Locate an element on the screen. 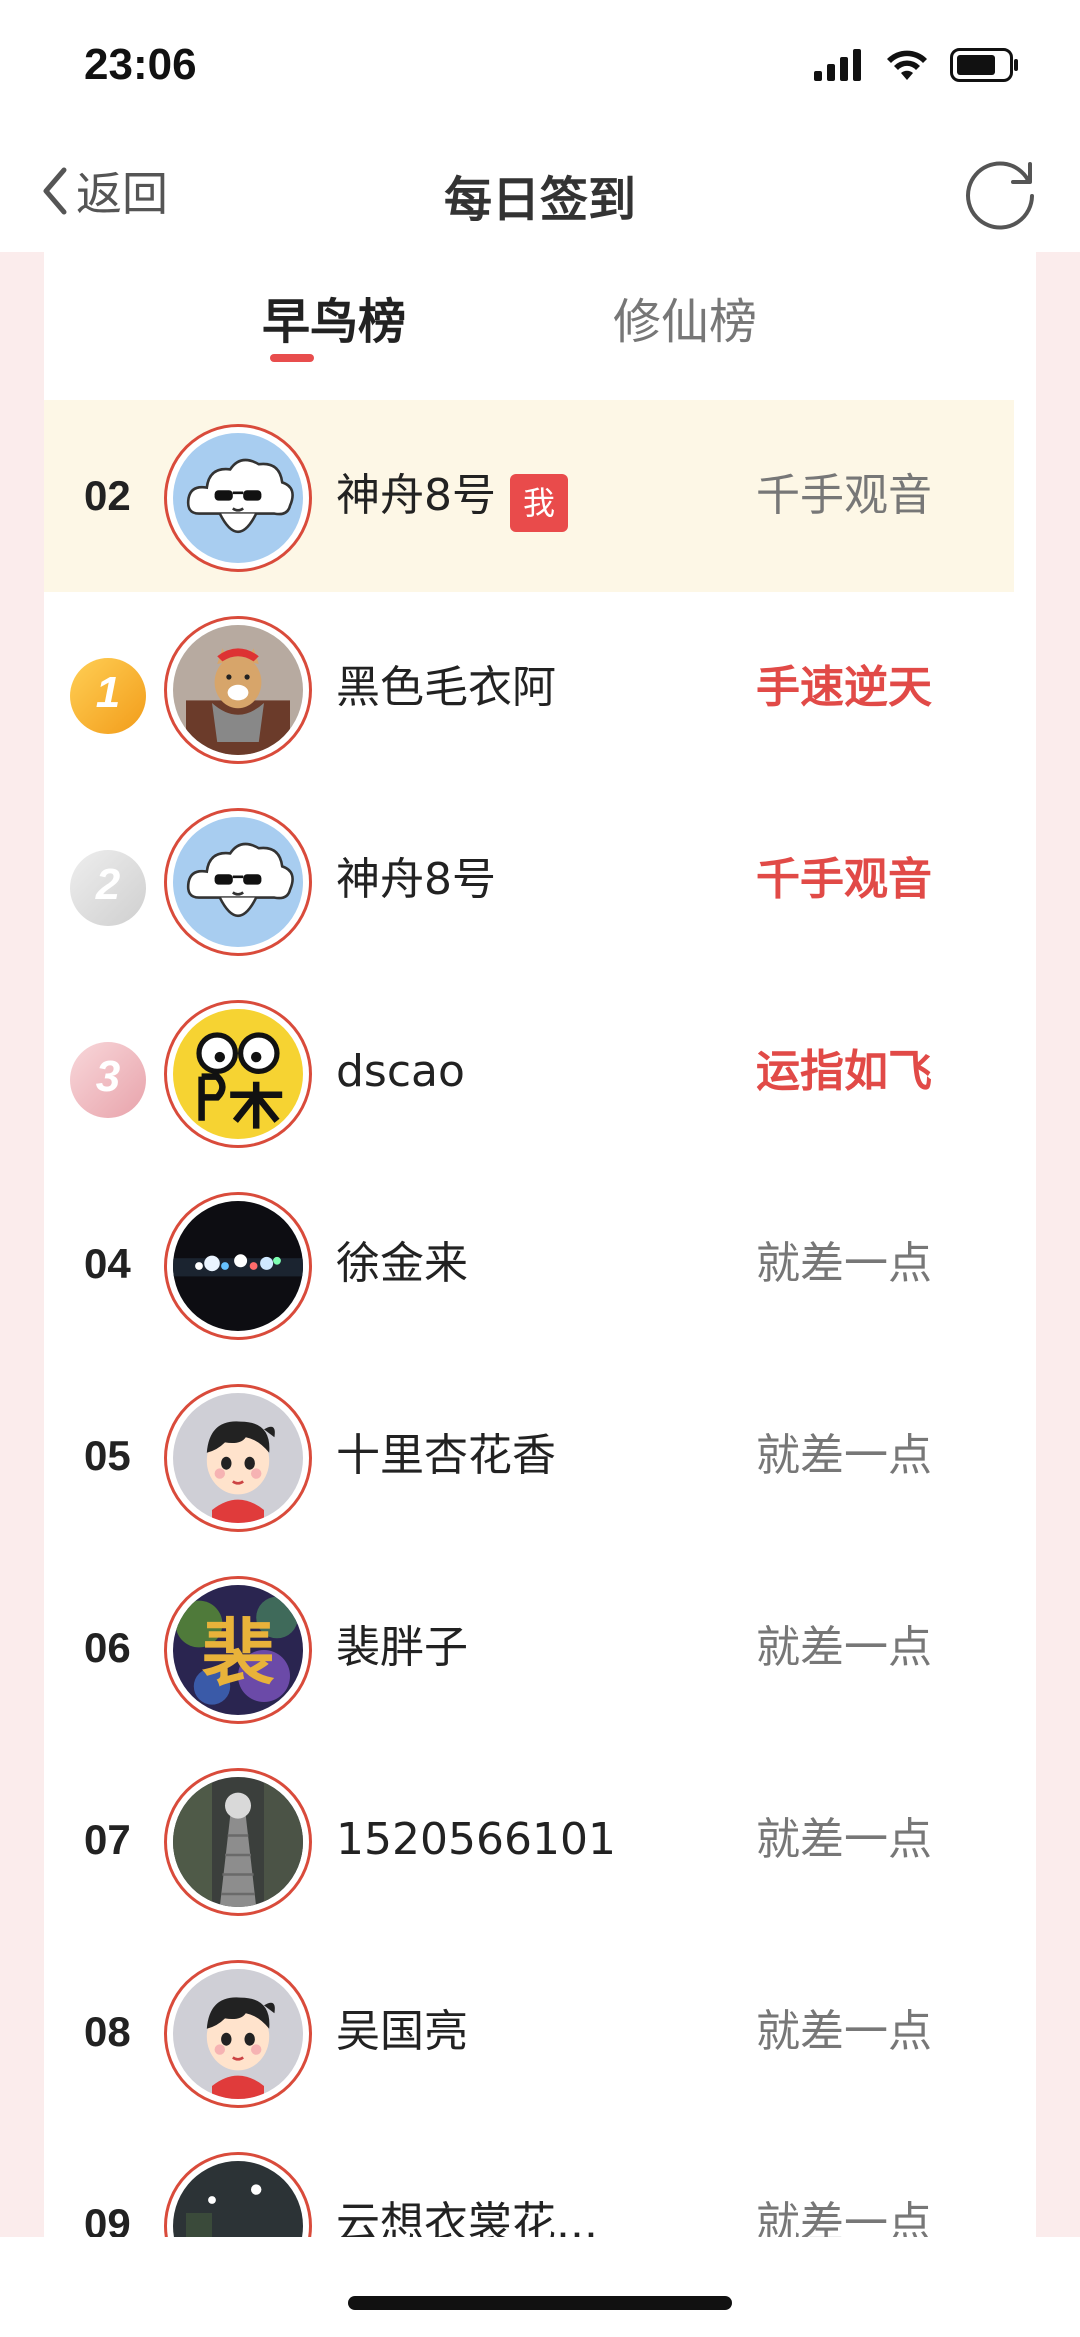  nav-bar: 返回 每日签到 is located at coordinates (540, 191).